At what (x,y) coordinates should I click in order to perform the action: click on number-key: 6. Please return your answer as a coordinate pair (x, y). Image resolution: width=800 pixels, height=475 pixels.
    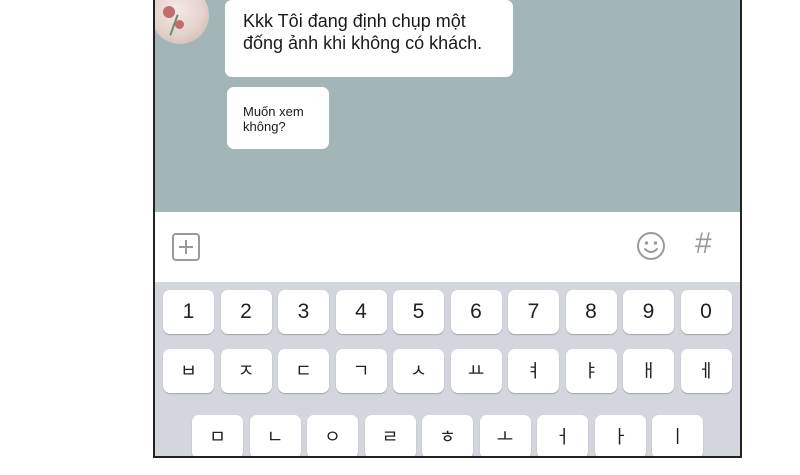
    Looking at the image, I should click on (476, 312).